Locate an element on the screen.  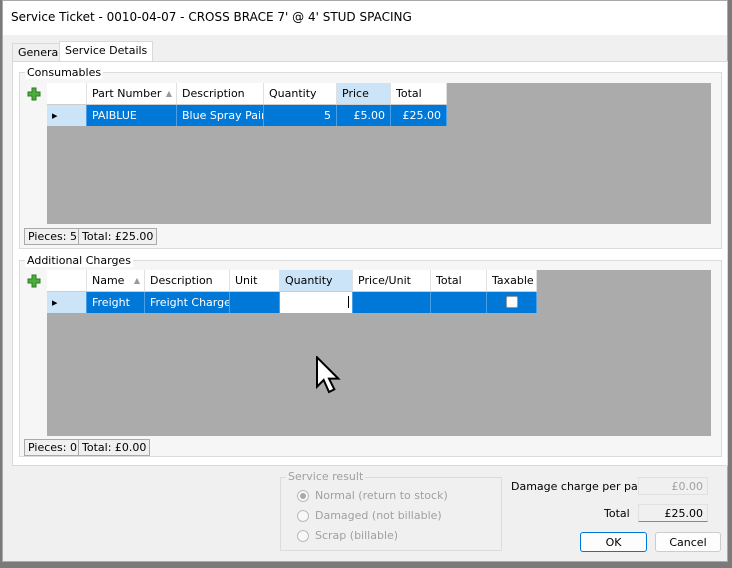
col-price: Price is located at coordinates (364, 93).